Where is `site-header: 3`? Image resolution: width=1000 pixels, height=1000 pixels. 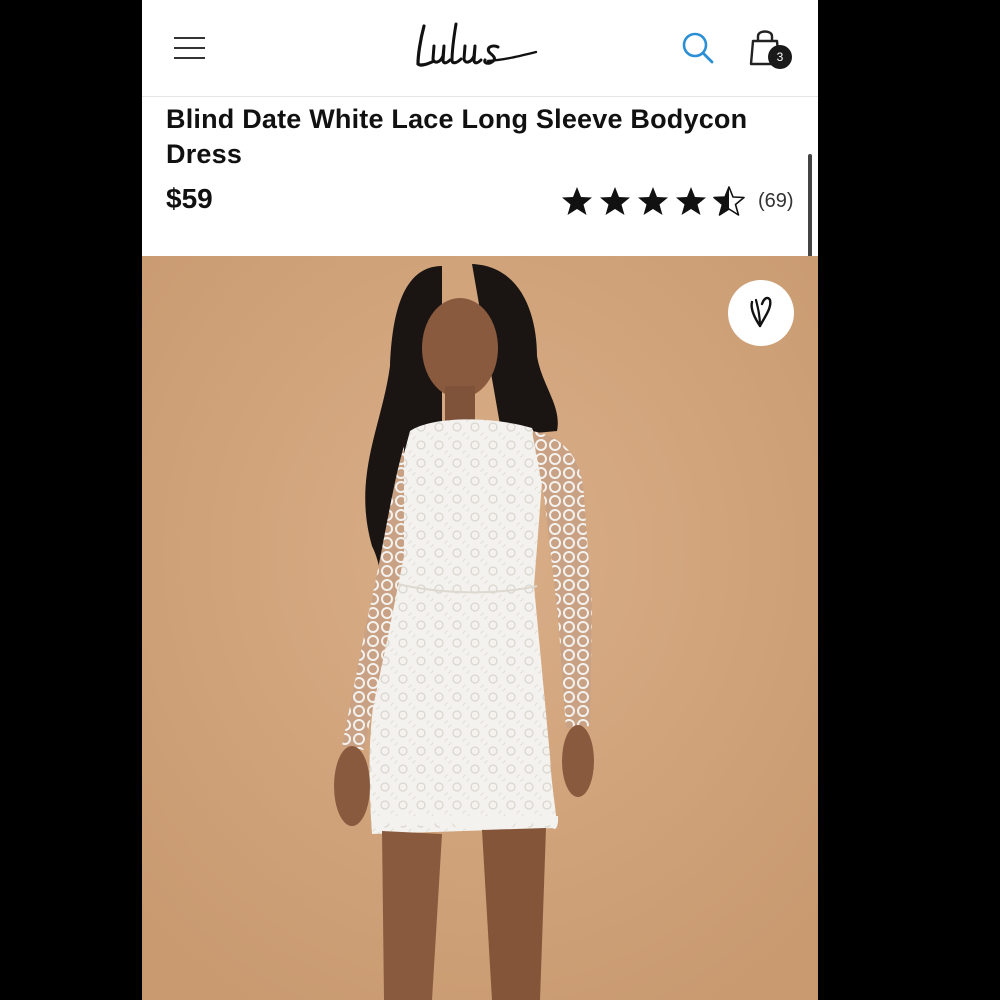 site-header: 3 is located at coordinates (480, 48).